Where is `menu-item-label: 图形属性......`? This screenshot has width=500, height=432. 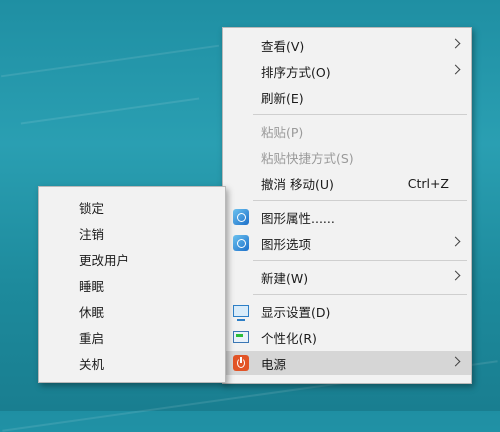
menu-item-label: 图形属性...... is located at coordinates (298, 218).